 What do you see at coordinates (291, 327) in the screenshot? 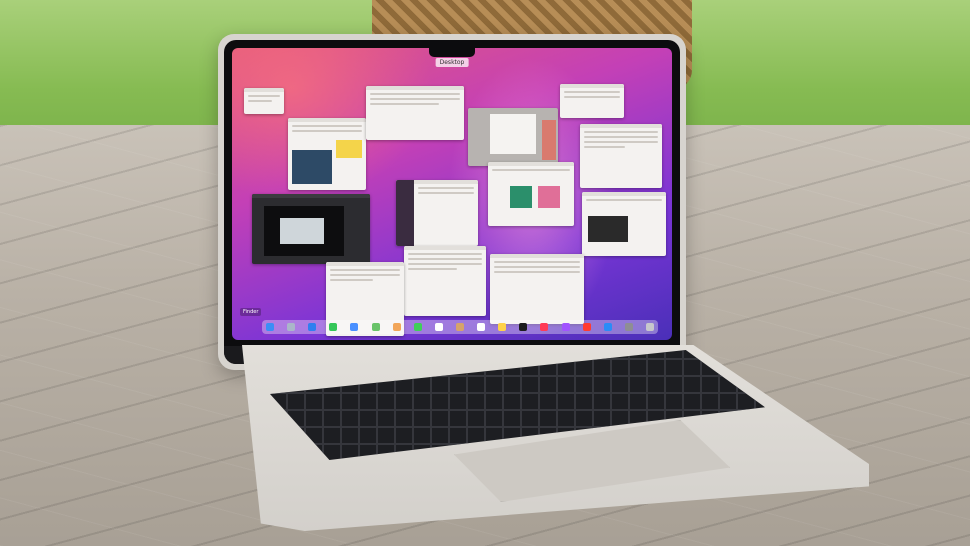
I see `launchpad-icon` at bounding box center [291, 327].